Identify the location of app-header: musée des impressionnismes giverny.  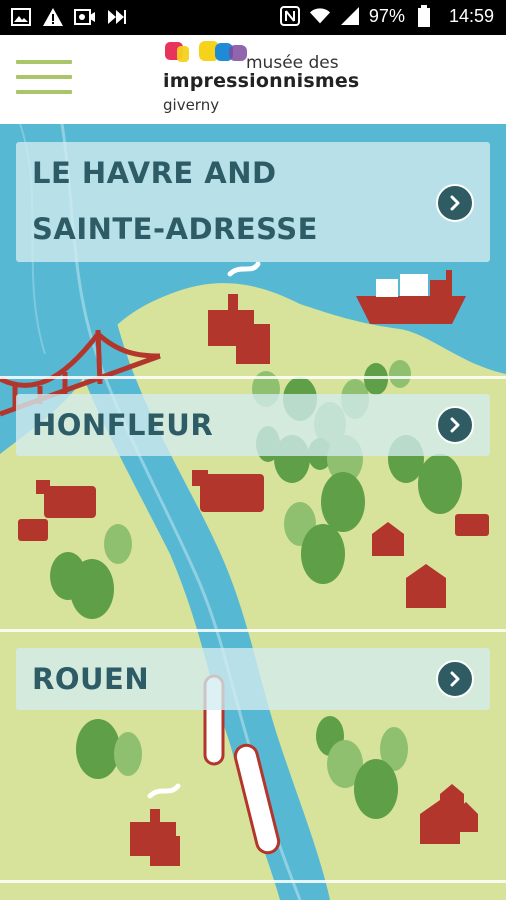
(253, 79).